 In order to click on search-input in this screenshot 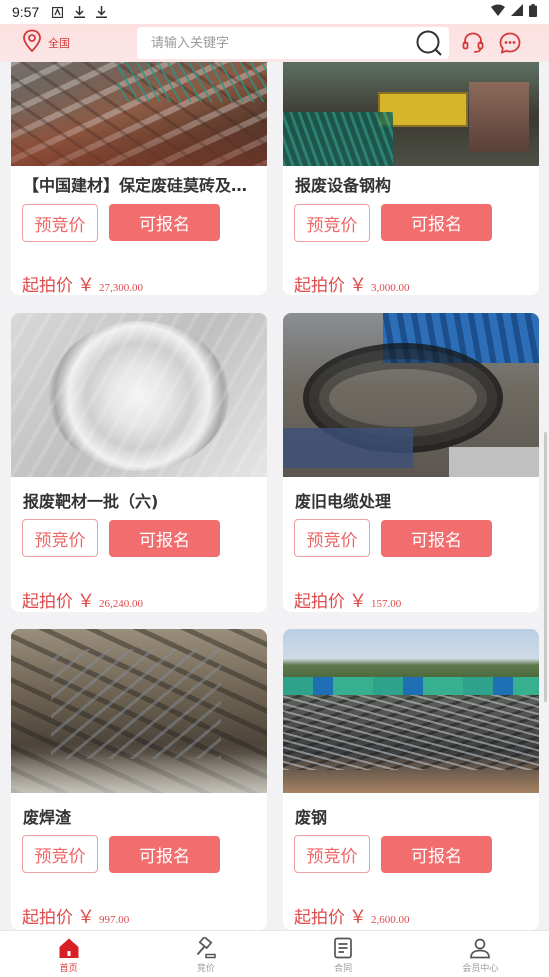, I will do `click(276, 43)`.